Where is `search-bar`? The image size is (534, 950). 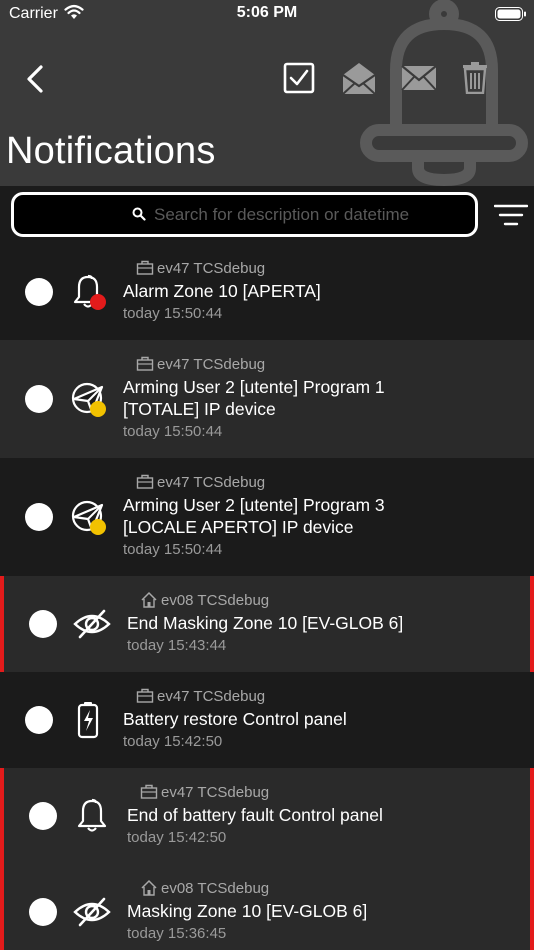 search-bar is located at coordinates (267, 215).